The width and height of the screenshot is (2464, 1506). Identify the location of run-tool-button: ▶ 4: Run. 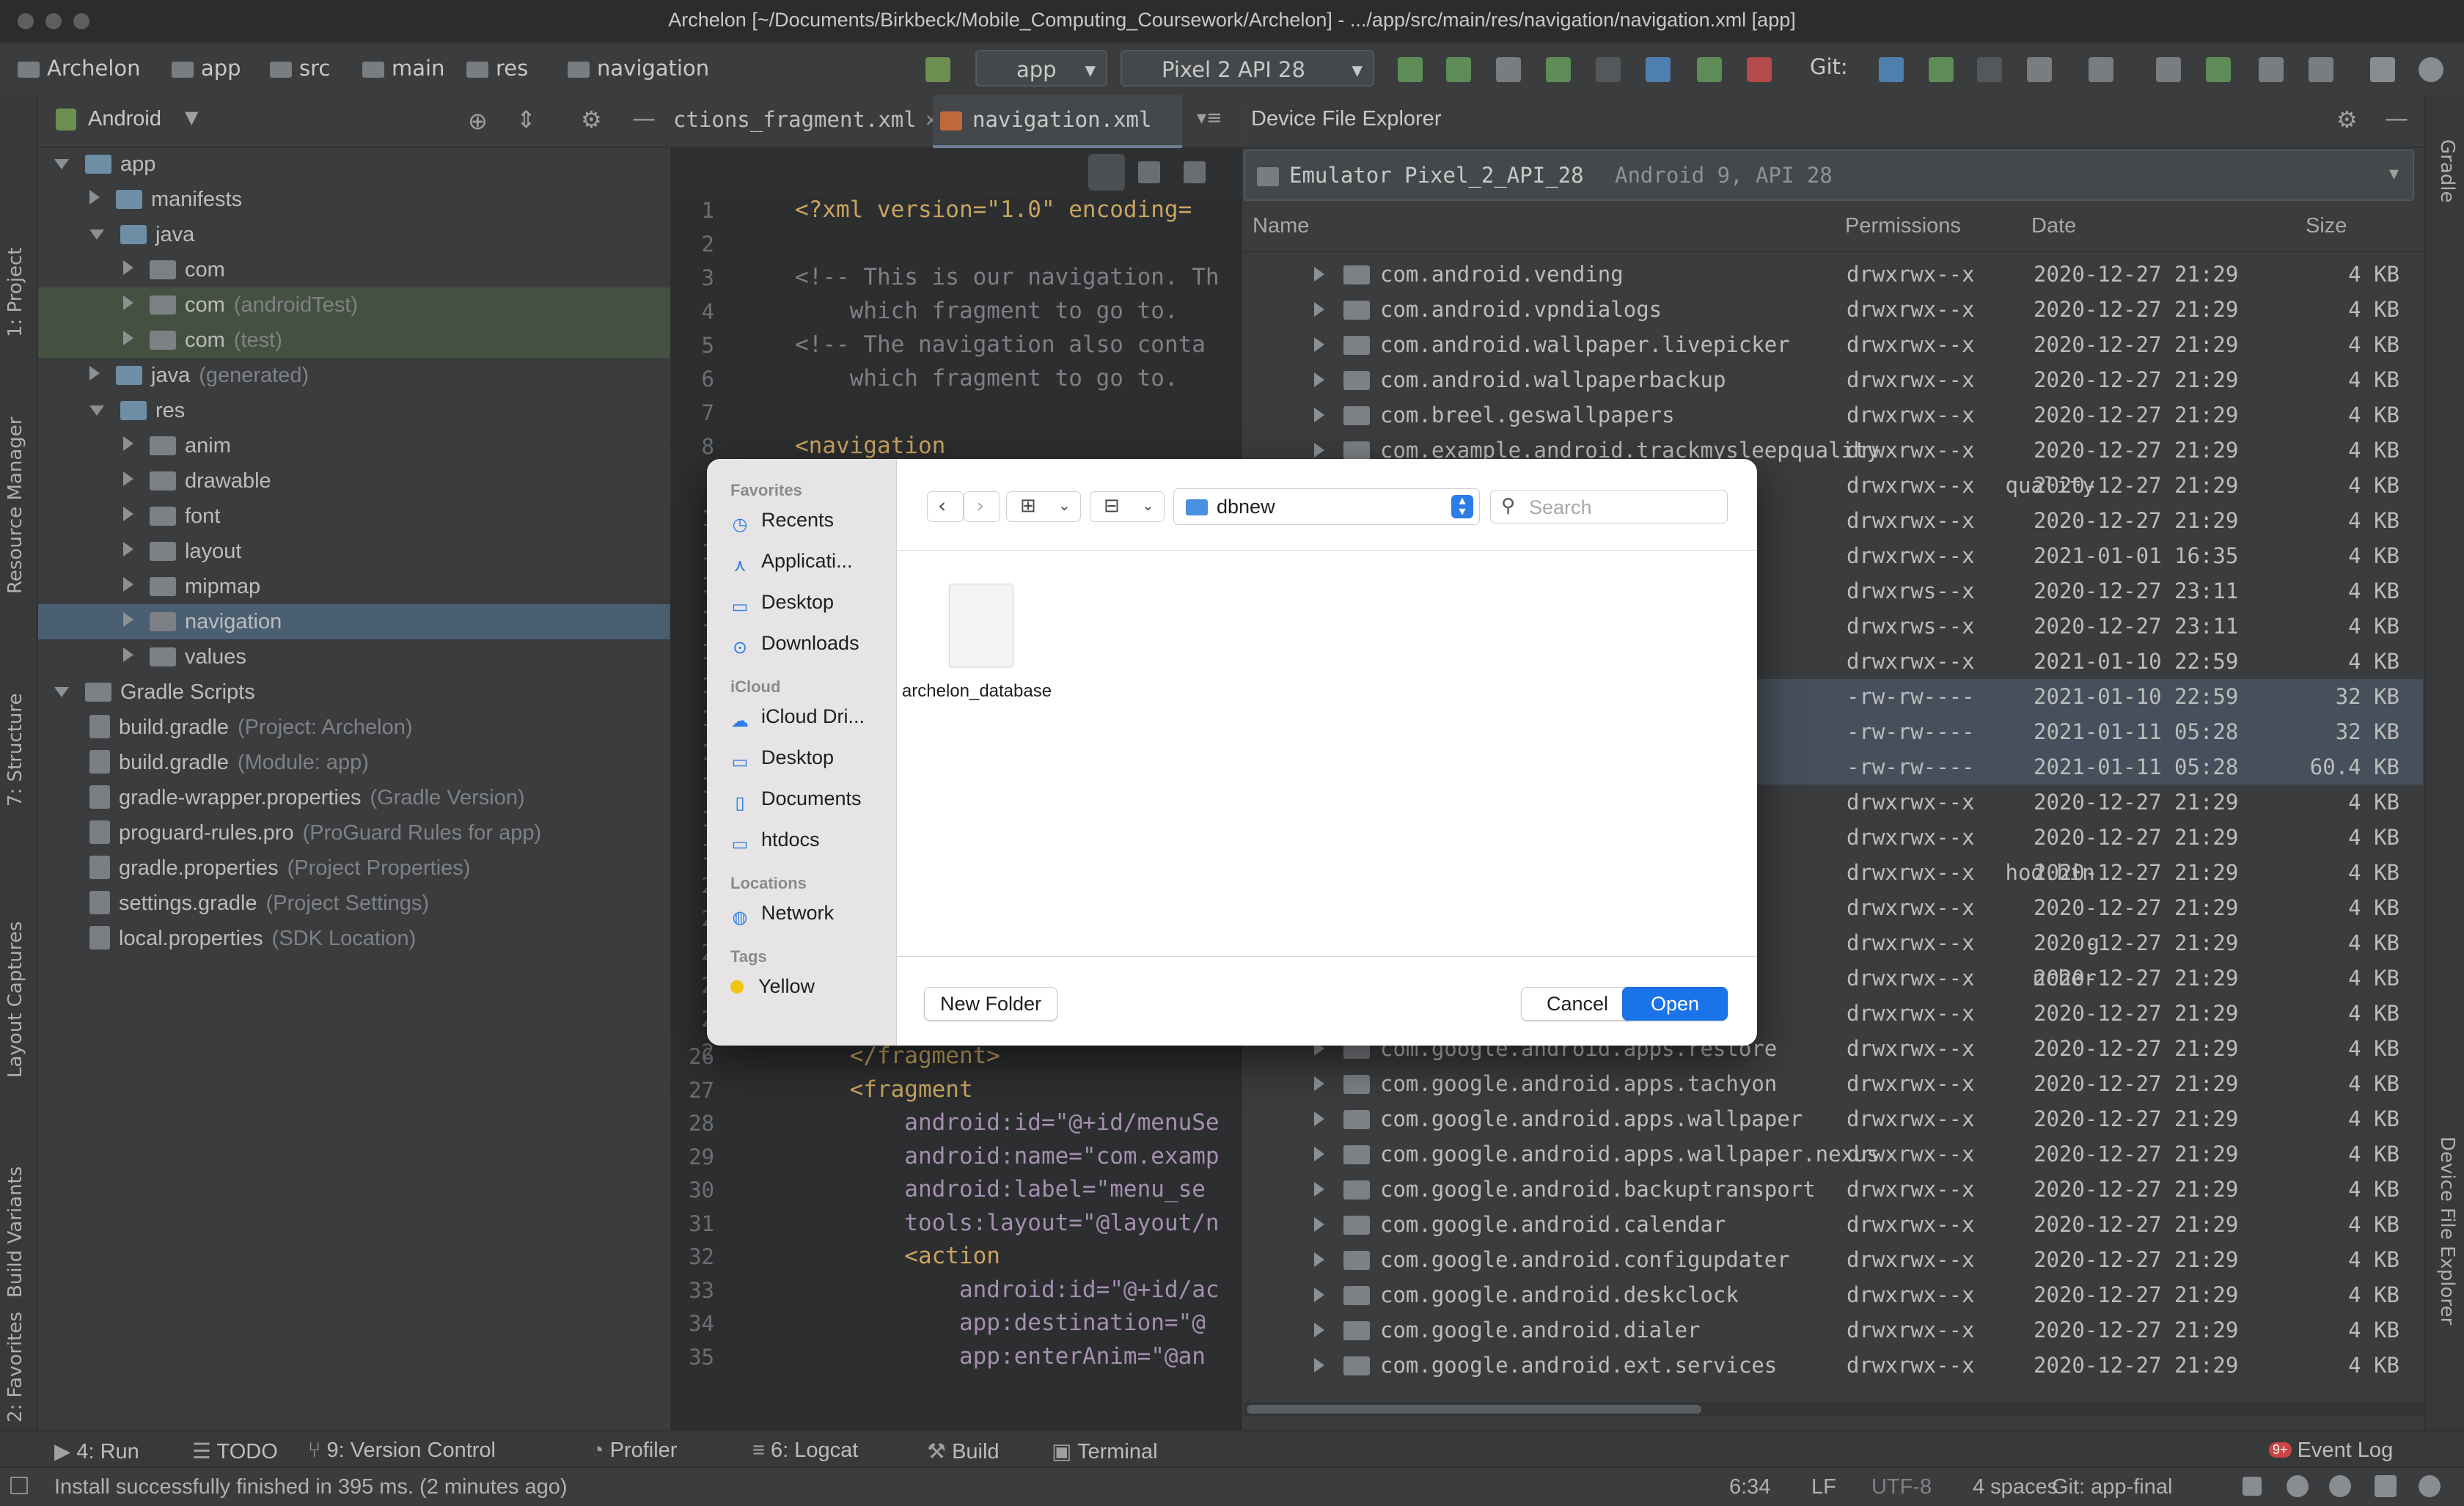
(96, 1451).